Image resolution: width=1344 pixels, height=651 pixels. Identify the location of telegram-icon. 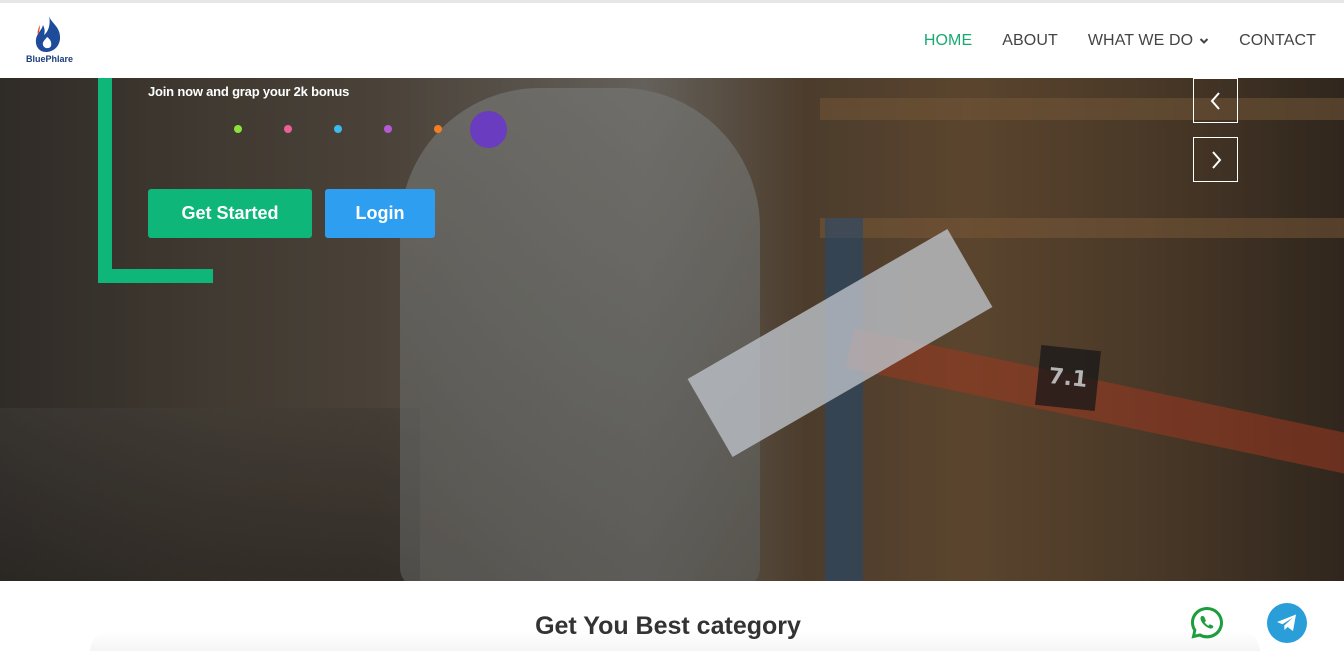
(1286, 622).